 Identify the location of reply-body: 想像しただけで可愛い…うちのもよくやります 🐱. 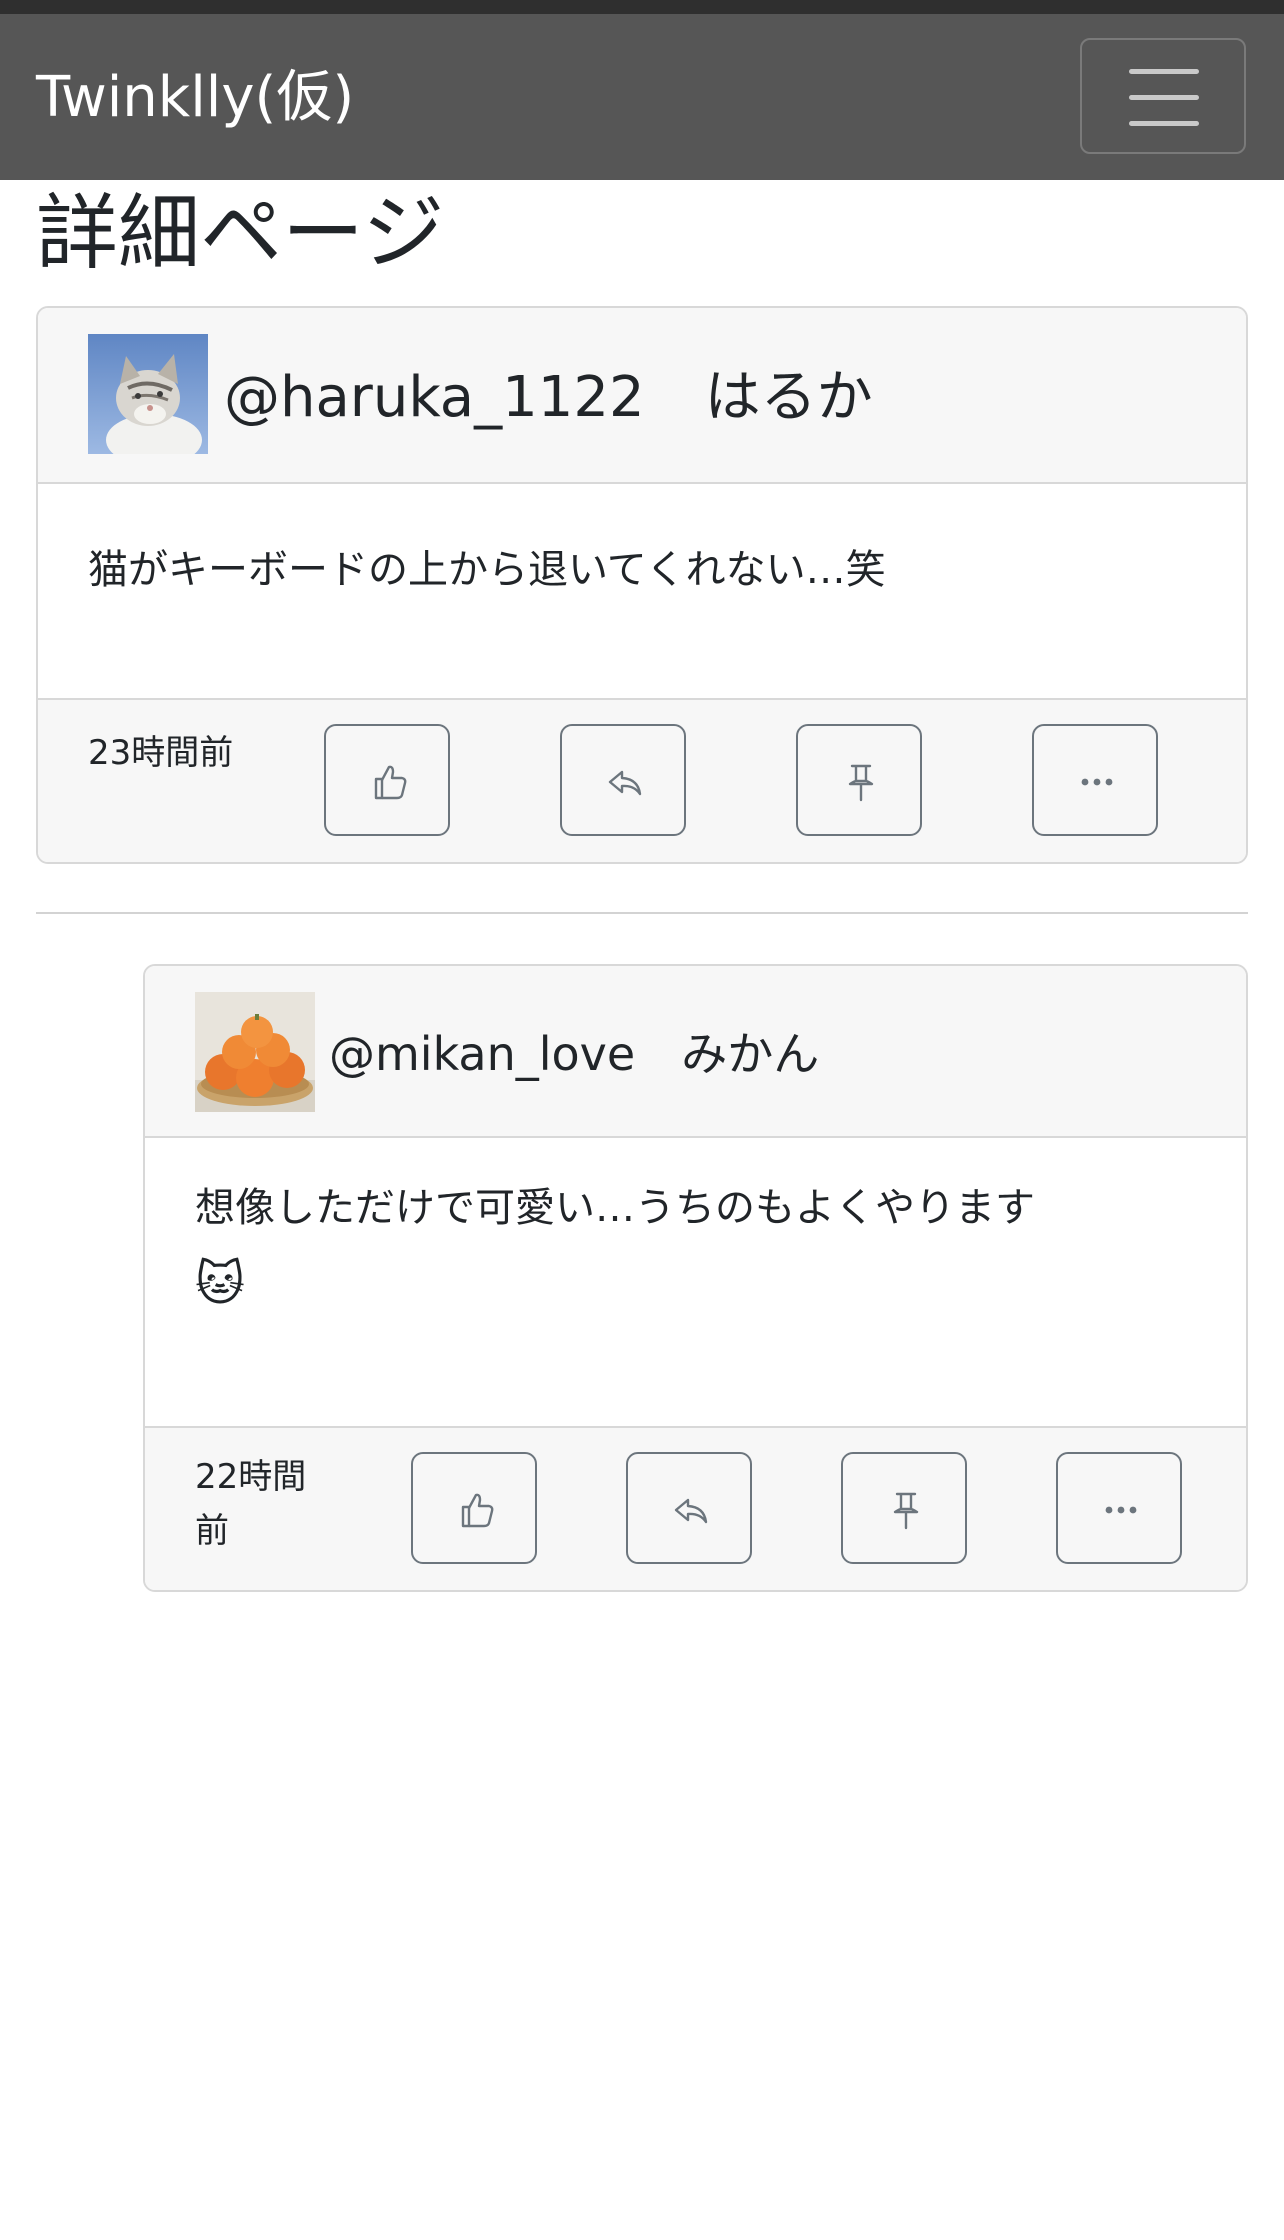
(695, 1284).